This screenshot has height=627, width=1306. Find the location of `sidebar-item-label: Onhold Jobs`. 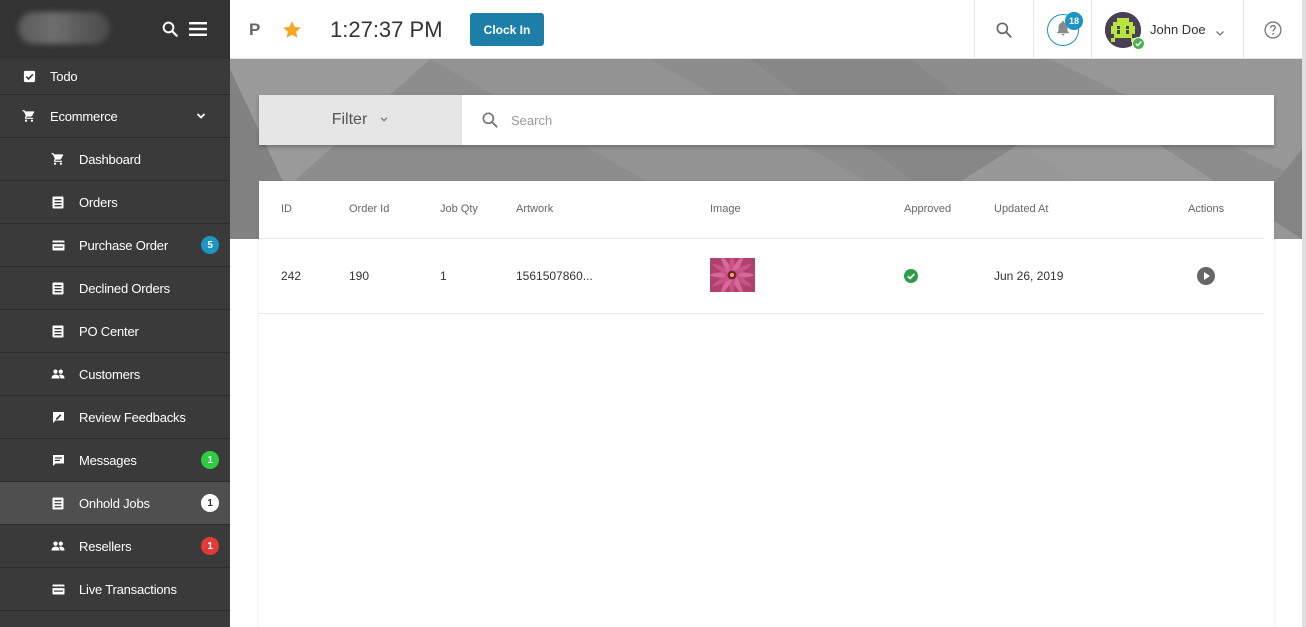

sidebar-item-label: Onhold Jobs is located at coordinates (114, 503).